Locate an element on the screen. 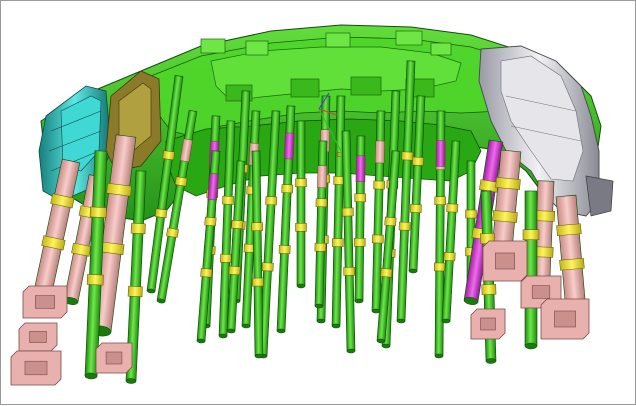 The width and height of the screenshot is (636, 406). axis-marker-label: c is located at coordinates (338, 155).